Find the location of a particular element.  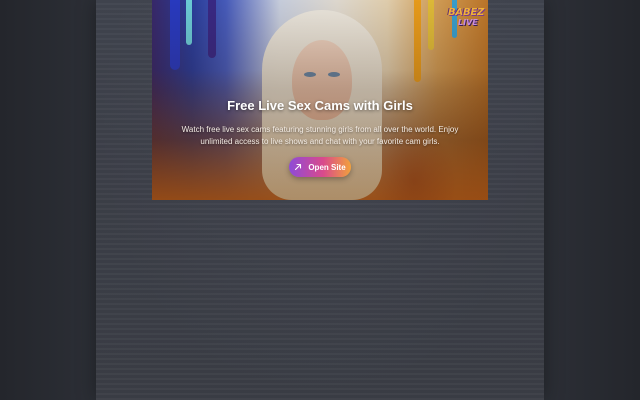

card-title: Free Live Sex Cams with Girls is located at coordinates (320, 105).